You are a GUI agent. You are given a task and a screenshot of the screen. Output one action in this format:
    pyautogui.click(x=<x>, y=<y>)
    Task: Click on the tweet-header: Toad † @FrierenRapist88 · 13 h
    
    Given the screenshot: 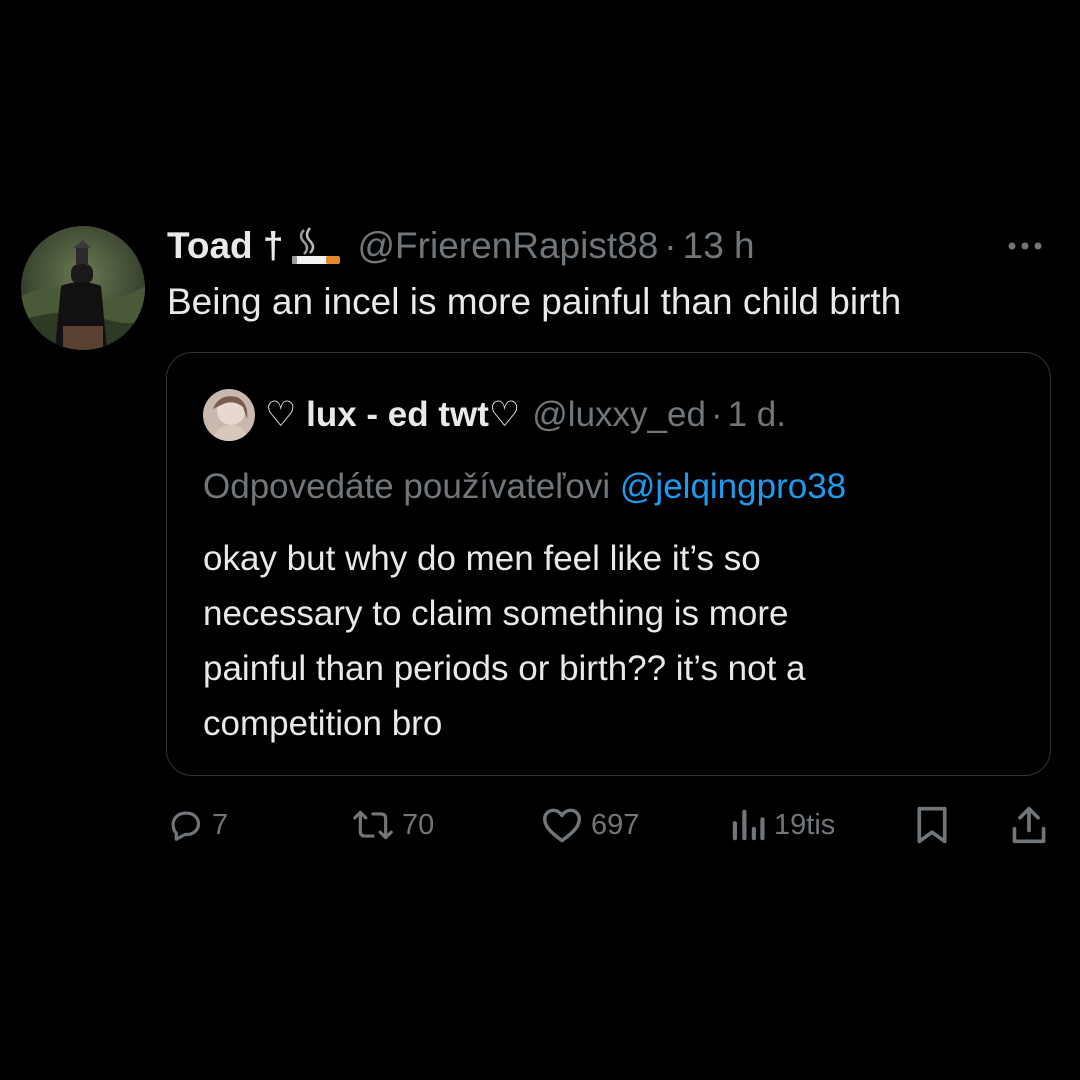 What is the action you would take?
    pyautogui.click(x=461, y=246)
    